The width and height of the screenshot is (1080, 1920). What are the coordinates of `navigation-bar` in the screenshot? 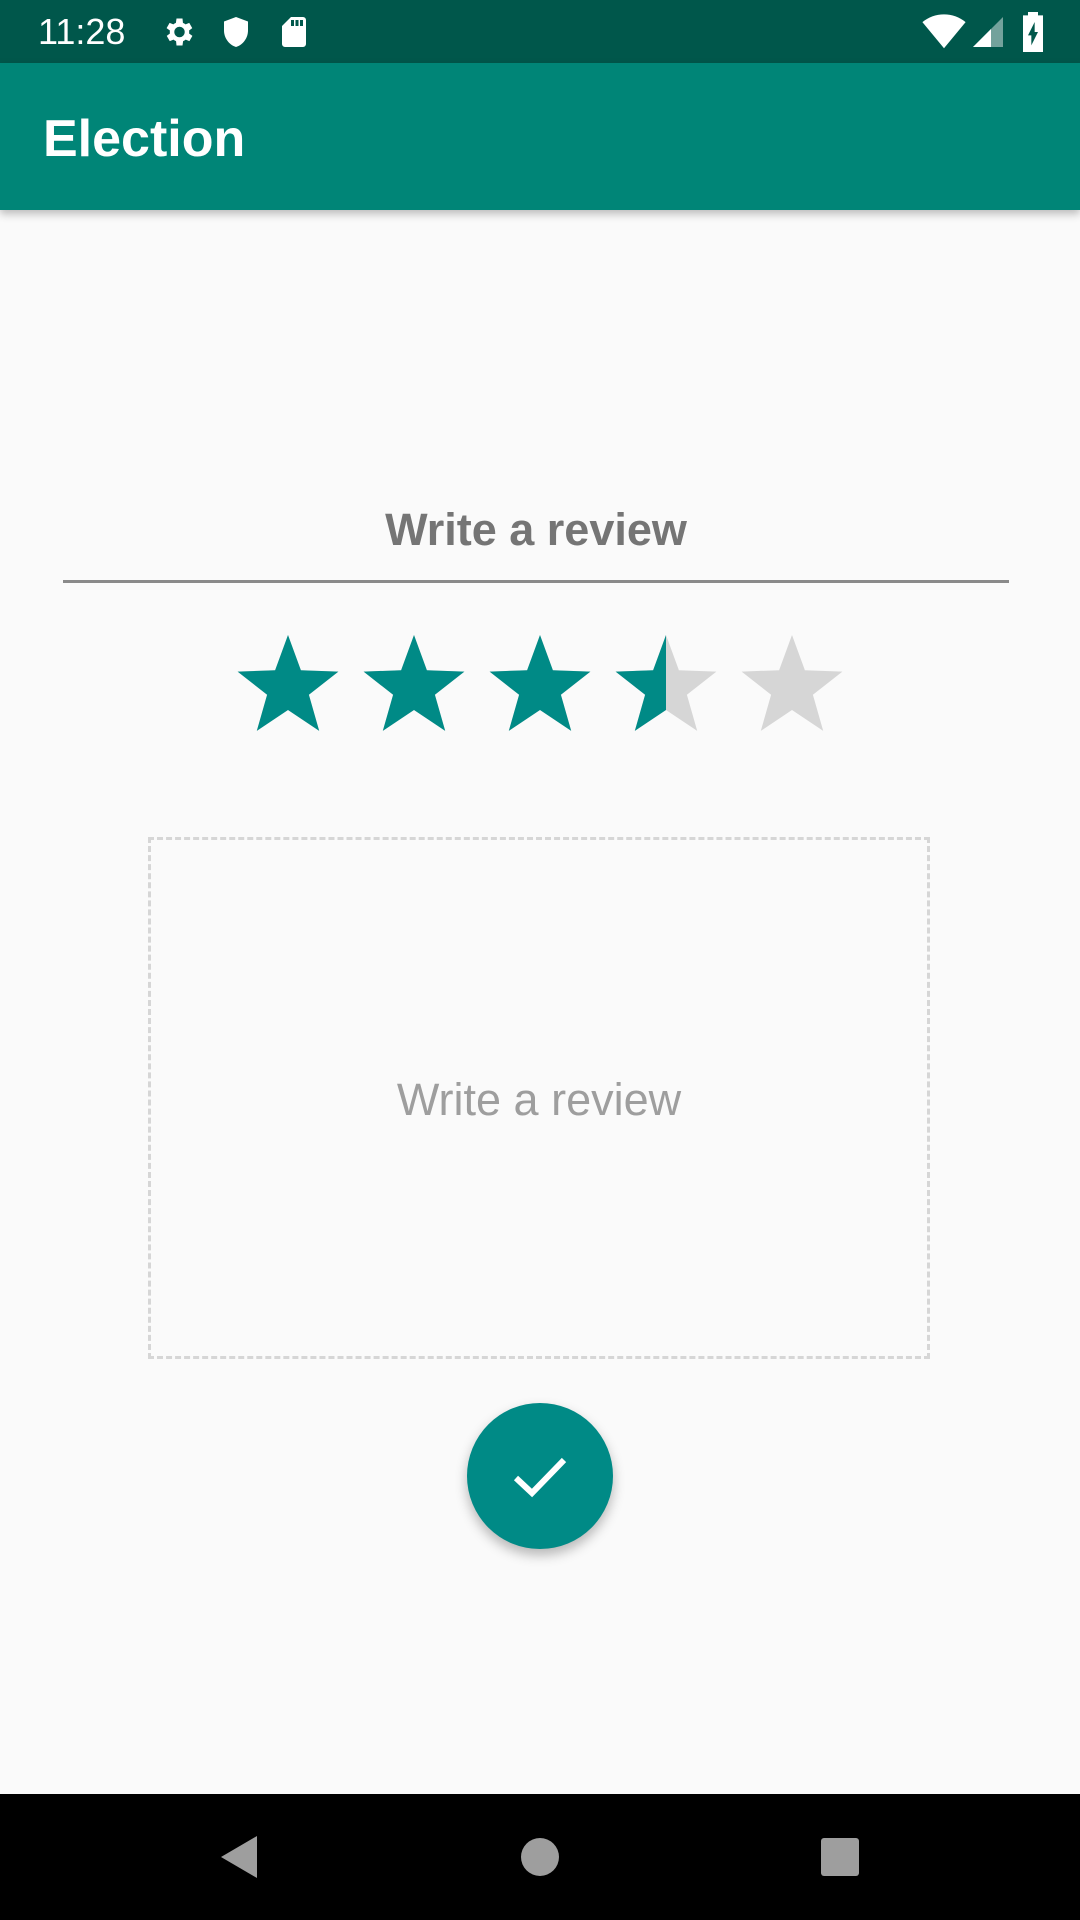 It's located at (540, 1857).